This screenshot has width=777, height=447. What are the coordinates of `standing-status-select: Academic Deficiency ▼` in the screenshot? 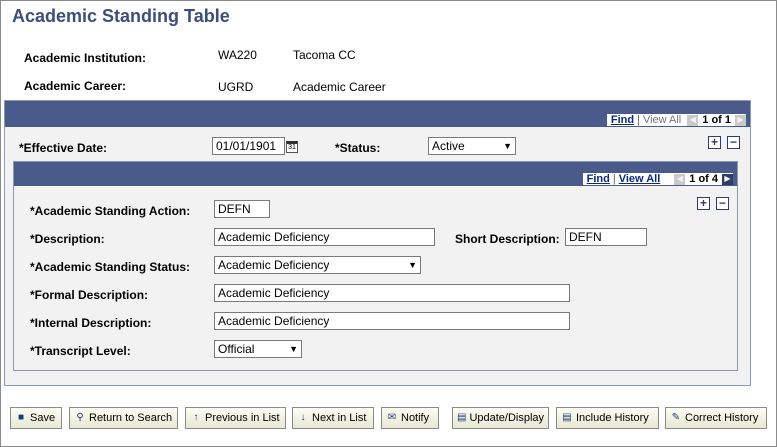 It's located at (317, 265).